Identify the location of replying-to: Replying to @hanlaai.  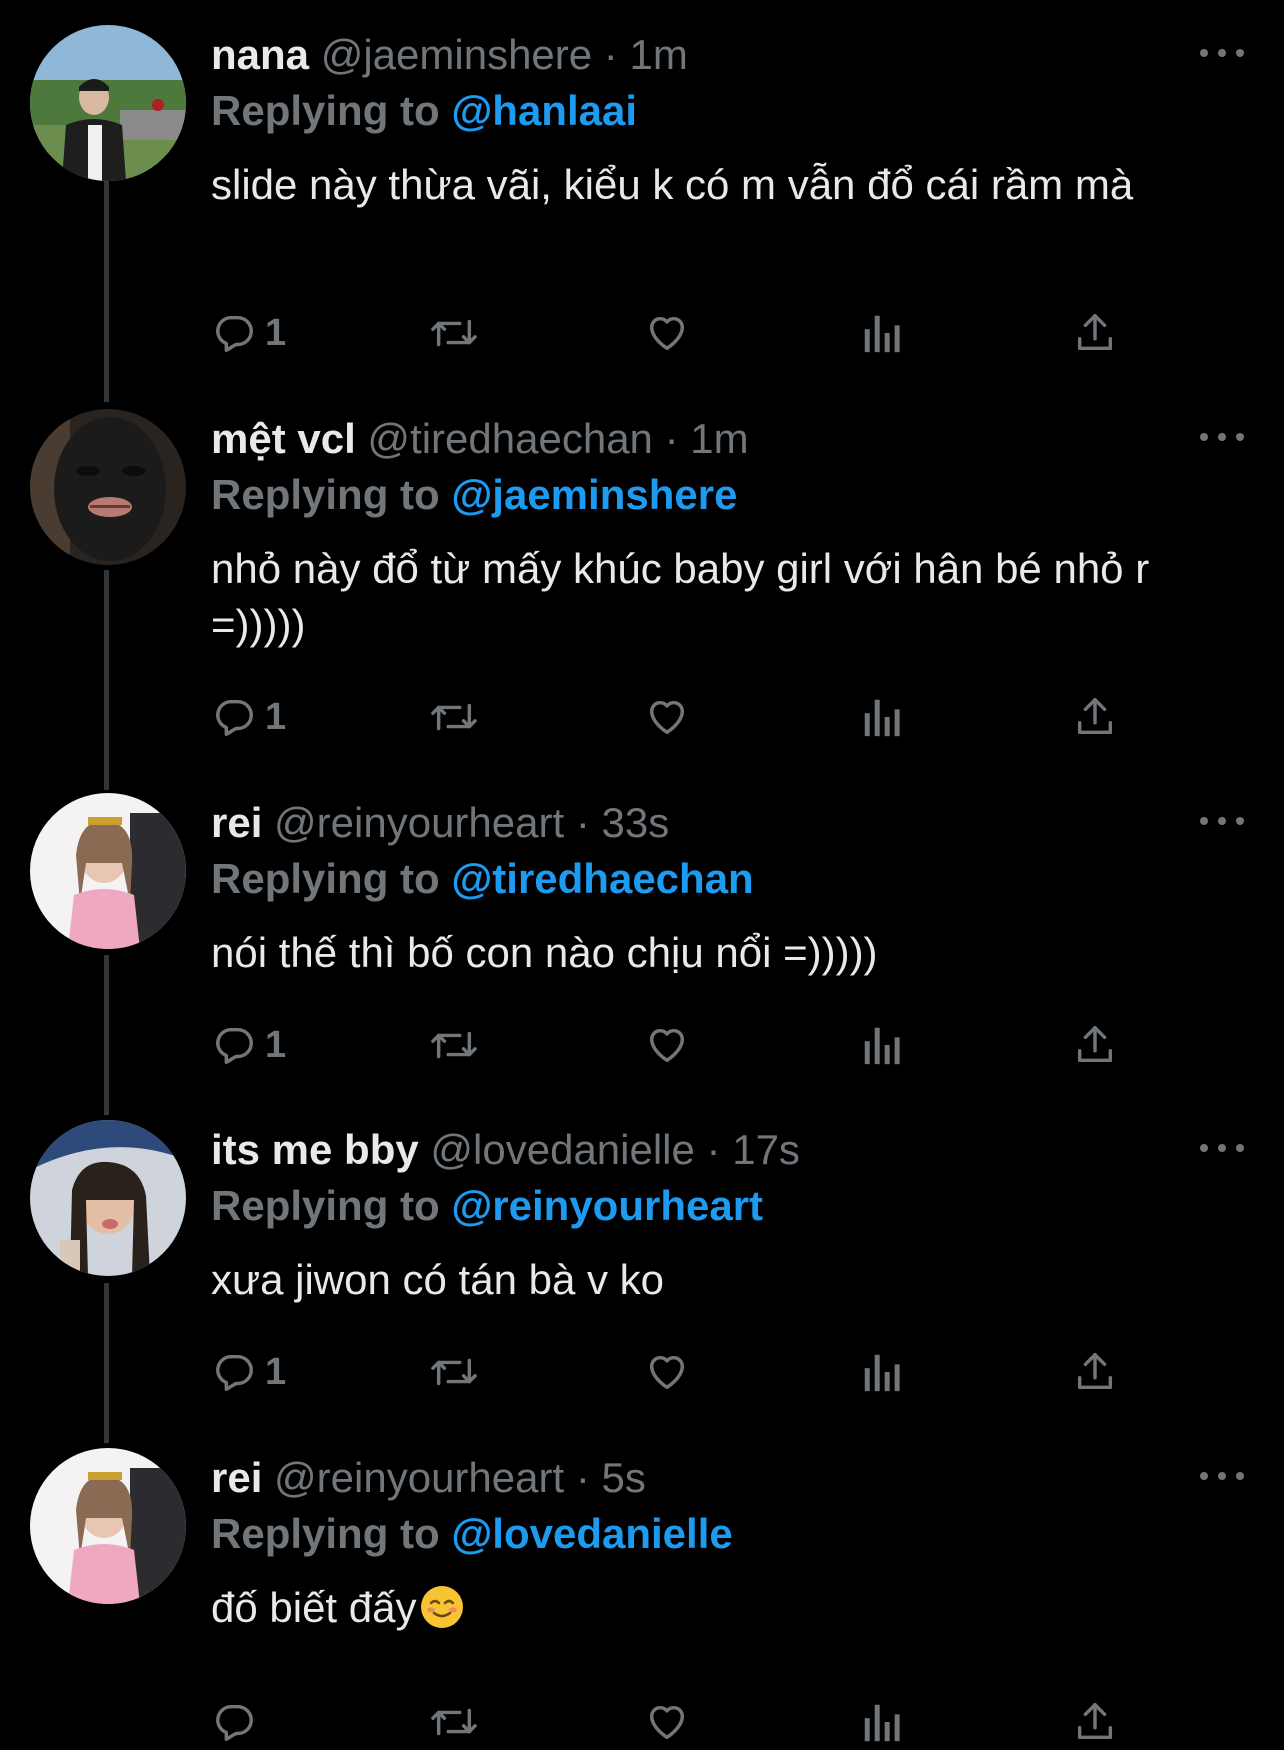
(424, 111).